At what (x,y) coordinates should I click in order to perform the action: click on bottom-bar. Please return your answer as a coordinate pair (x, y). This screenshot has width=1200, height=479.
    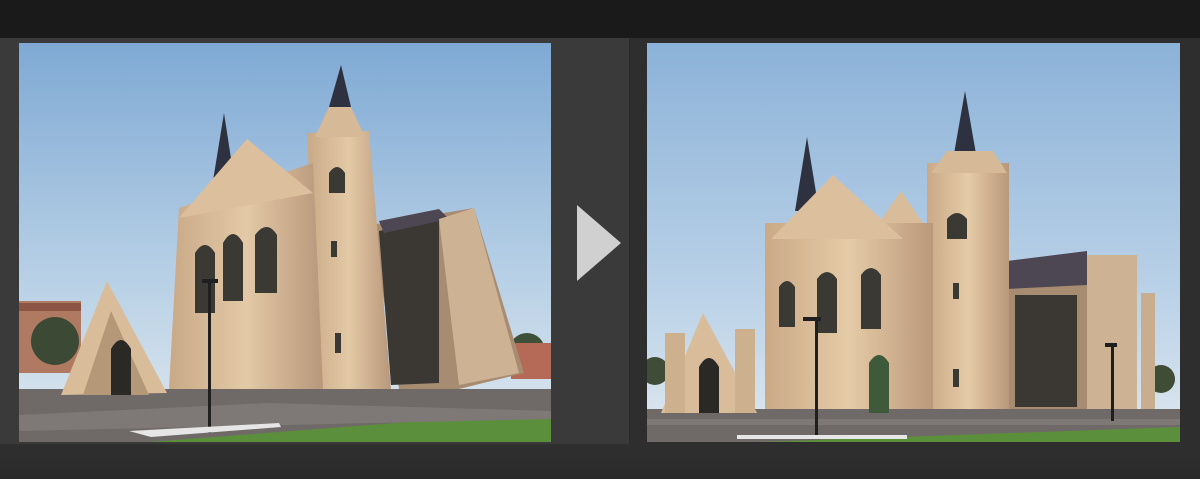
    Looking at the image, I should click on (600, 461).